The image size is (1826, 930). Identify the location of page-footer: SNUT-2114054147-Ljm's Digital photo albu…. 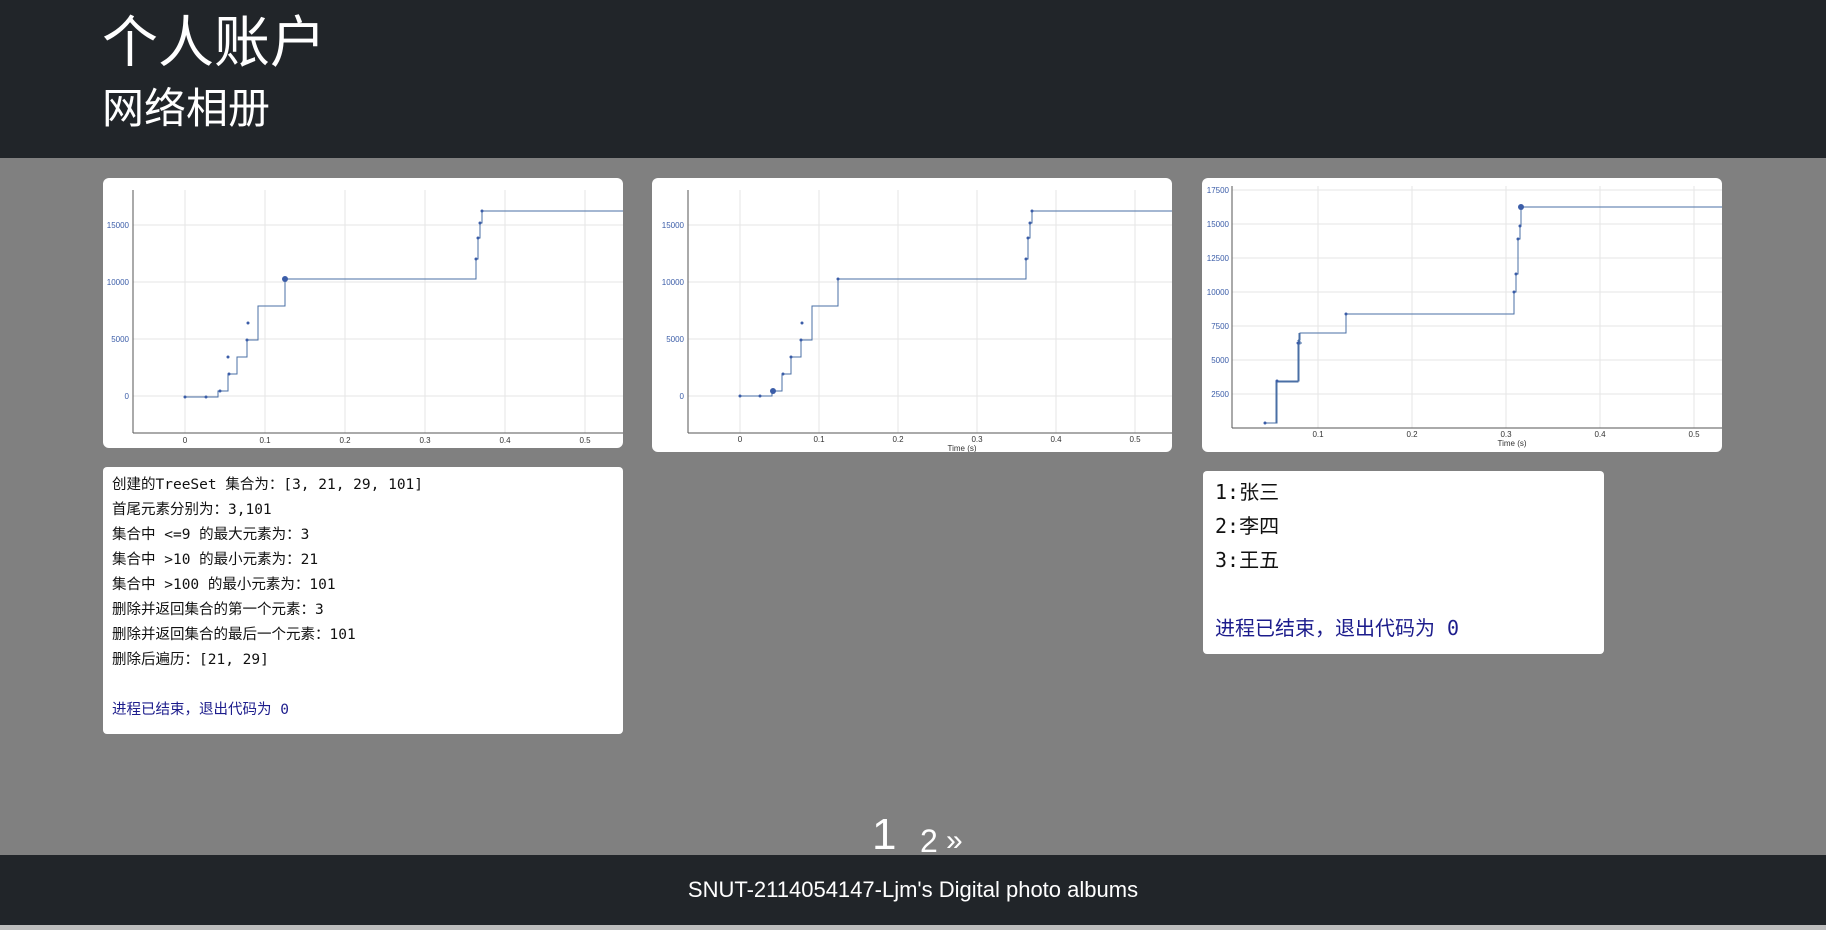
(913, 890).